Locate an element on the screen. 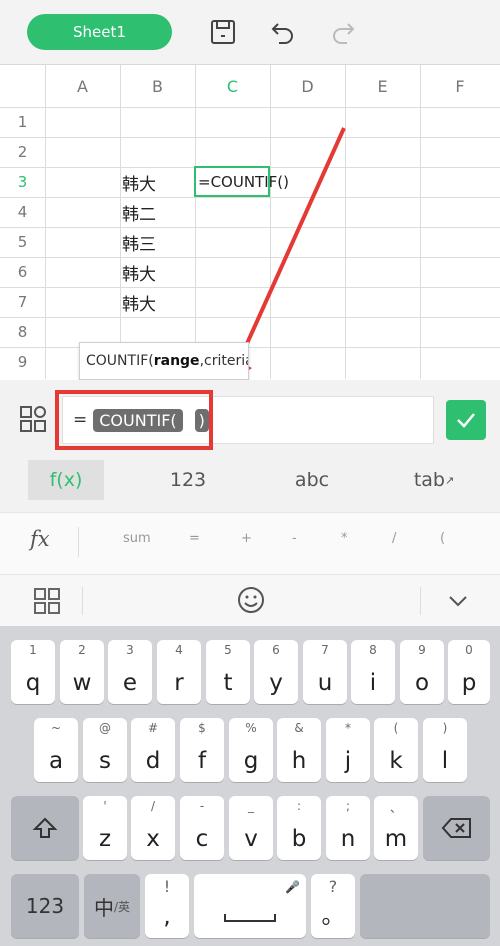  key-hint: * is located at coordinates (348, 728).